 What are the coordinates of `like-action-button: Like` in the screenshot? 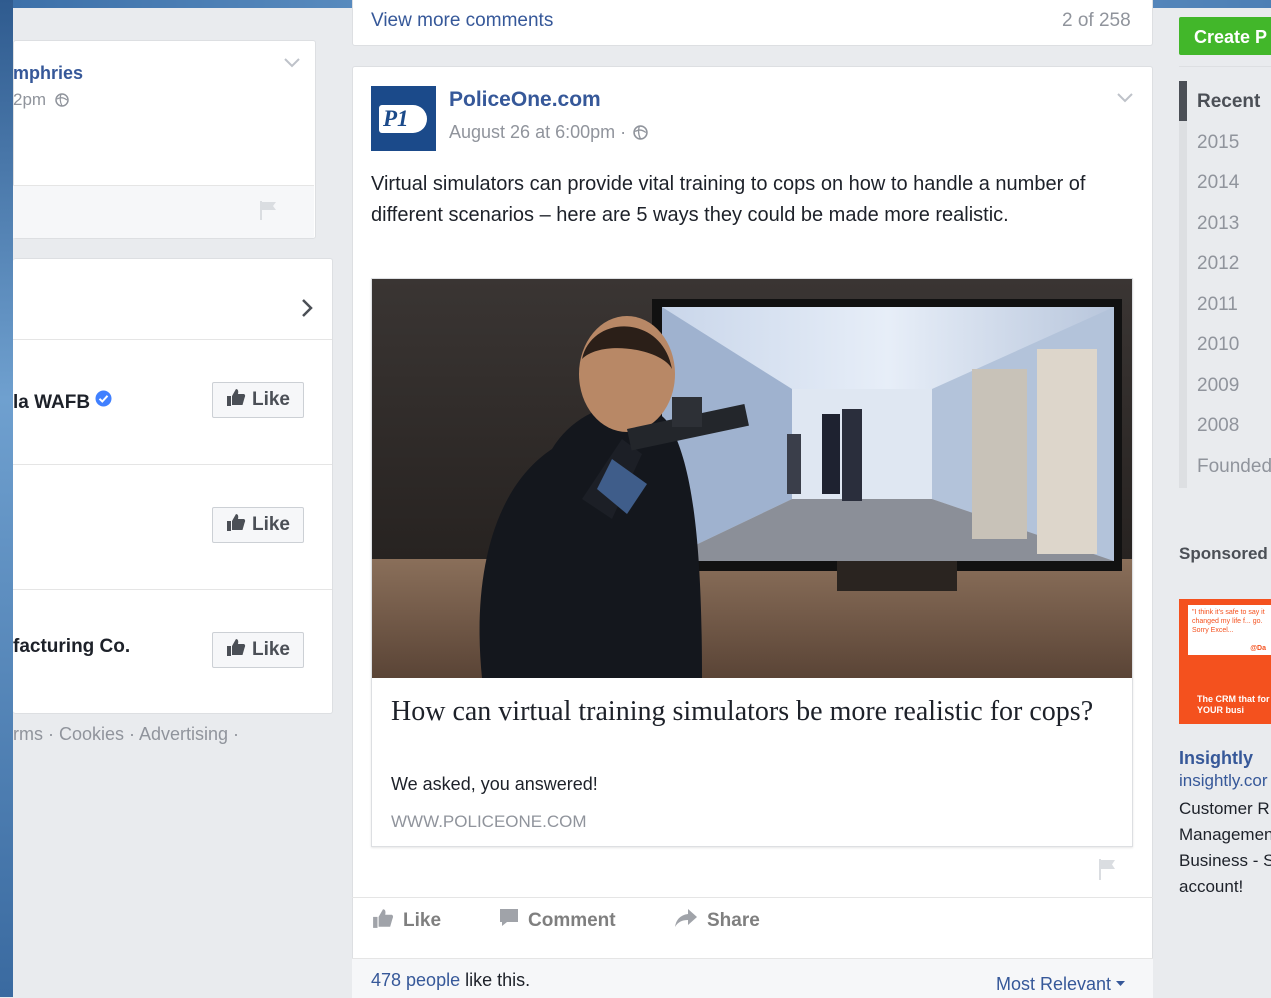 It's located at (406, 921).